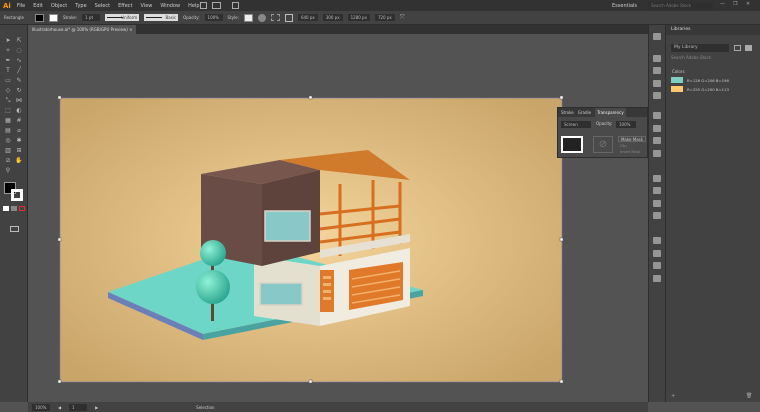  Describe the element at coordinates (332, 17) in the screenshot. I see `y-input: 300 px` at that location.